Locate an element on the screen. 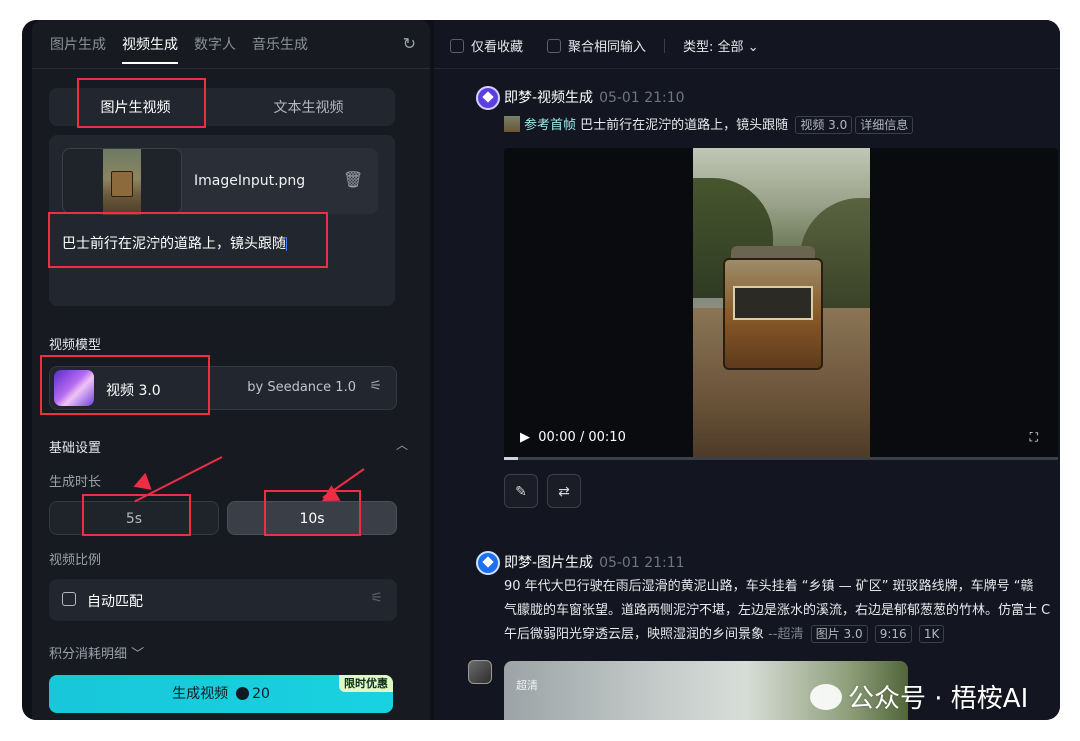 This screenshot has height=741, width=1080. player-controls: ▶ 00:00 / 00:10 is located at coordinates (573, 437).